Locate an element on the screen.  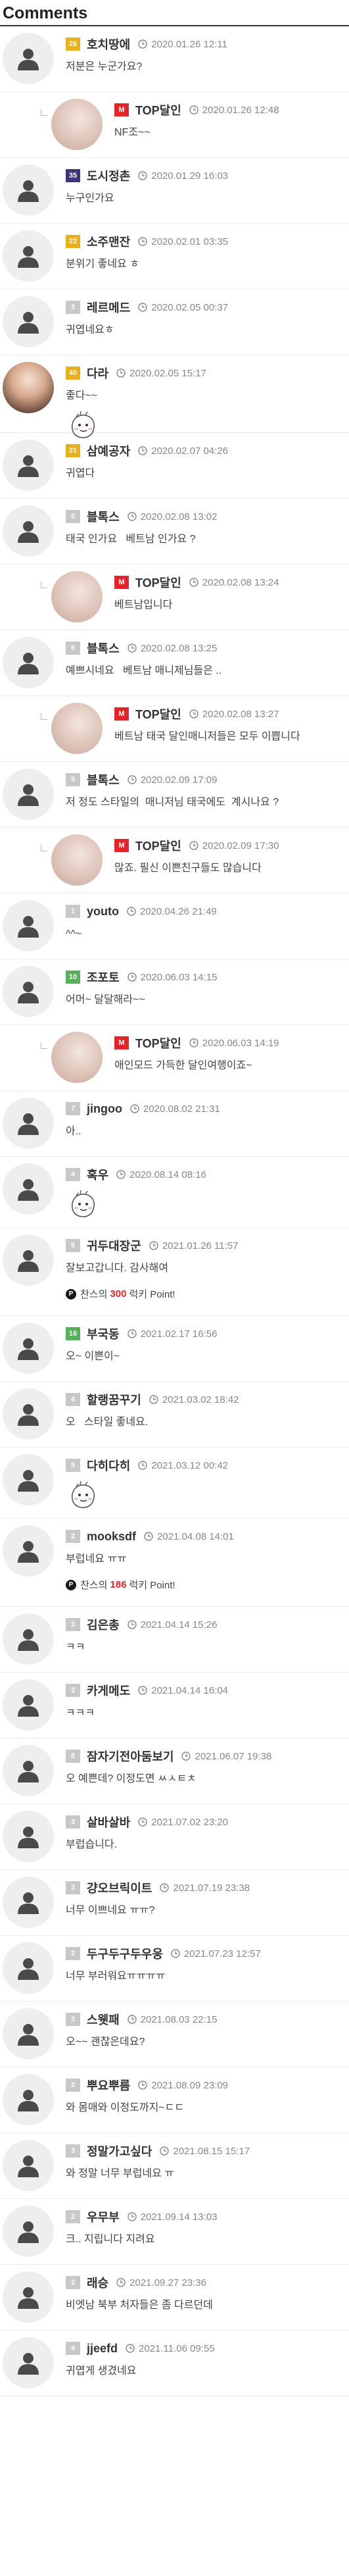
nickname: 걍오브릭이트 is located at coordinates (119, 1888).